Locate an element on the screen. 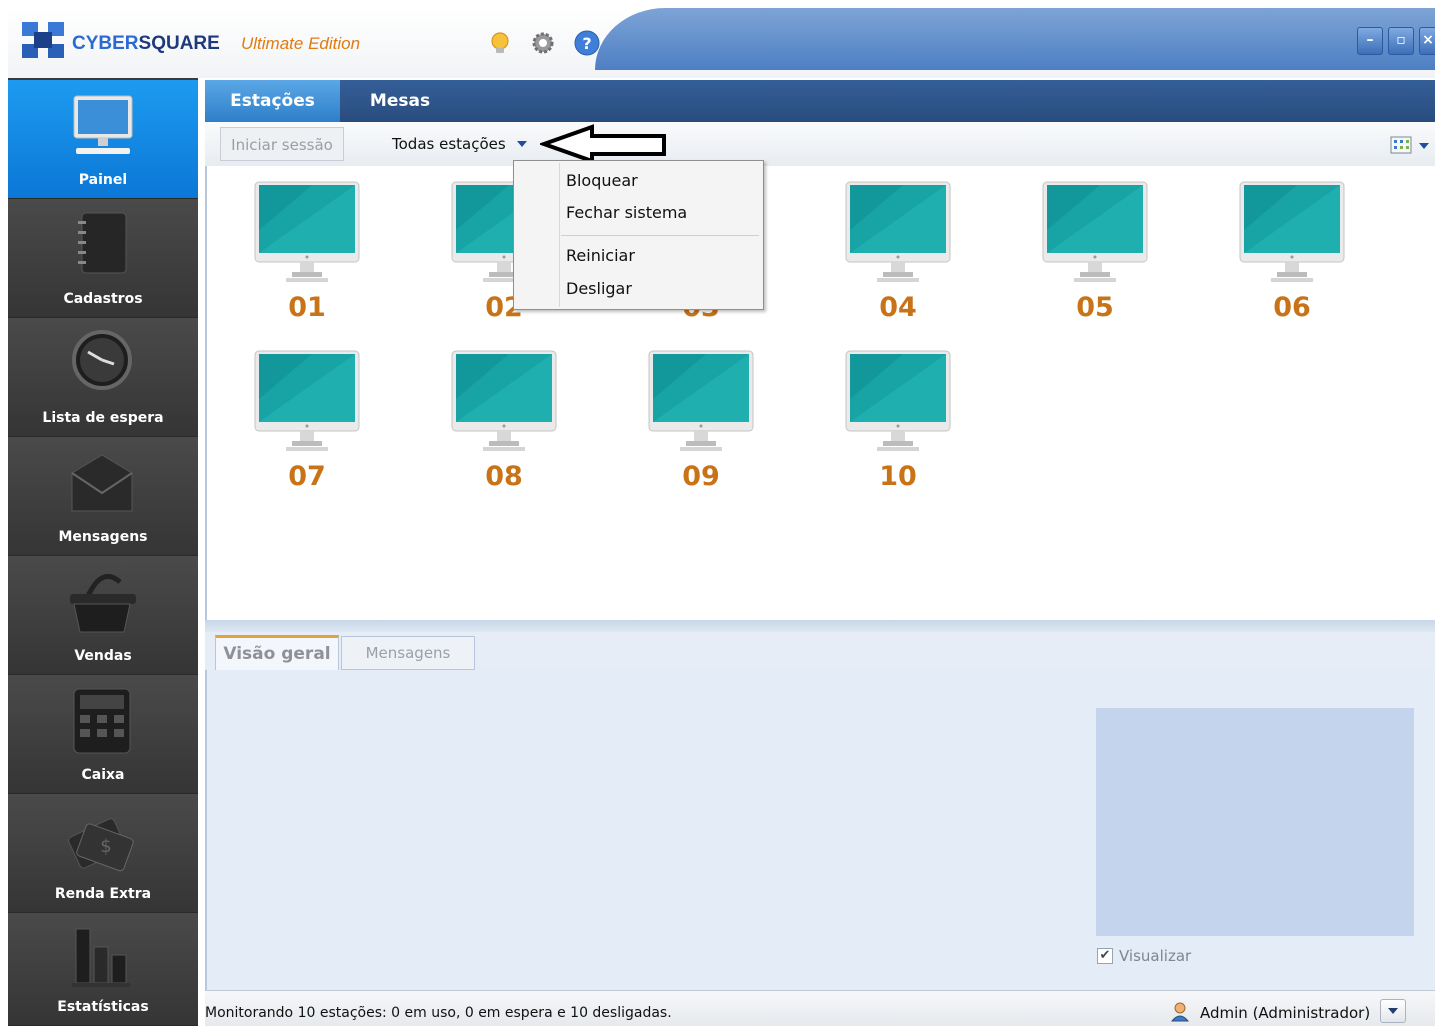  station-number: 04 is located at coordinates (898, 307).